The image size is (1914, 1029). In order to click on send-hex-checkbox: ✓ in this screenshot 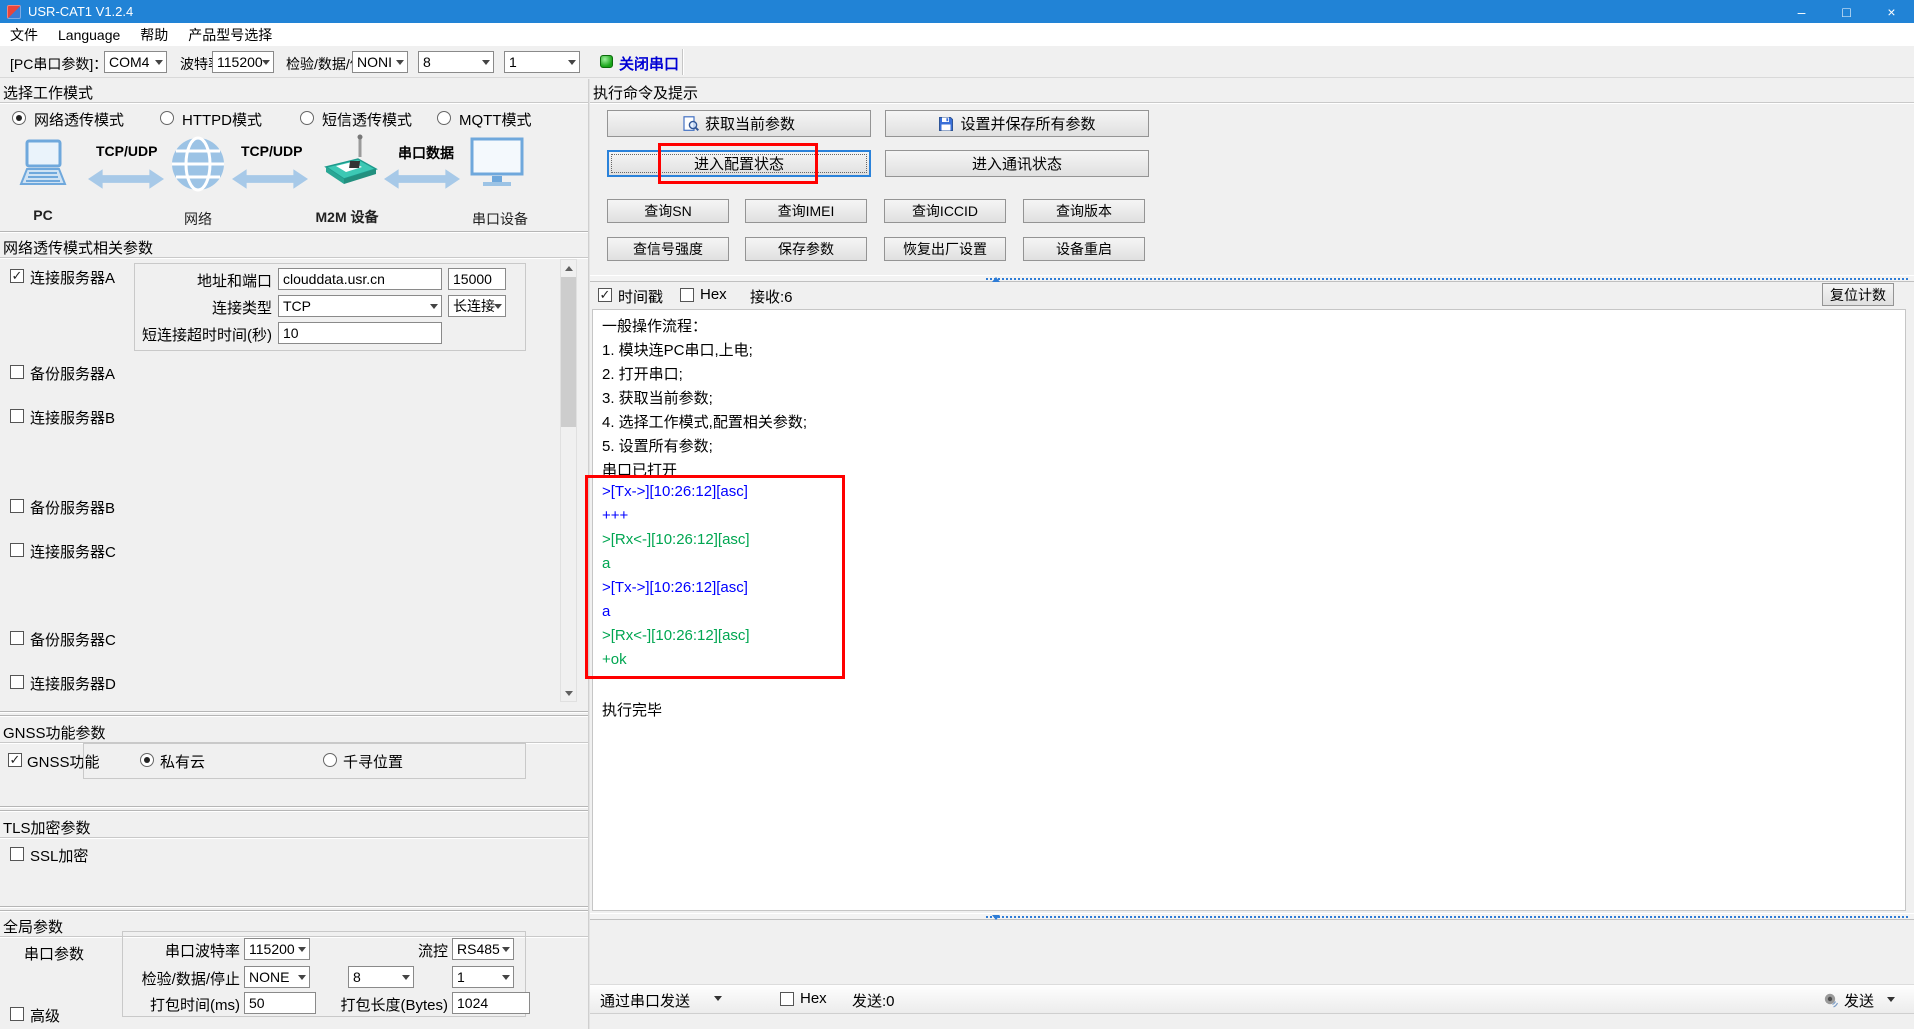, I will do `click(787, 999)`.